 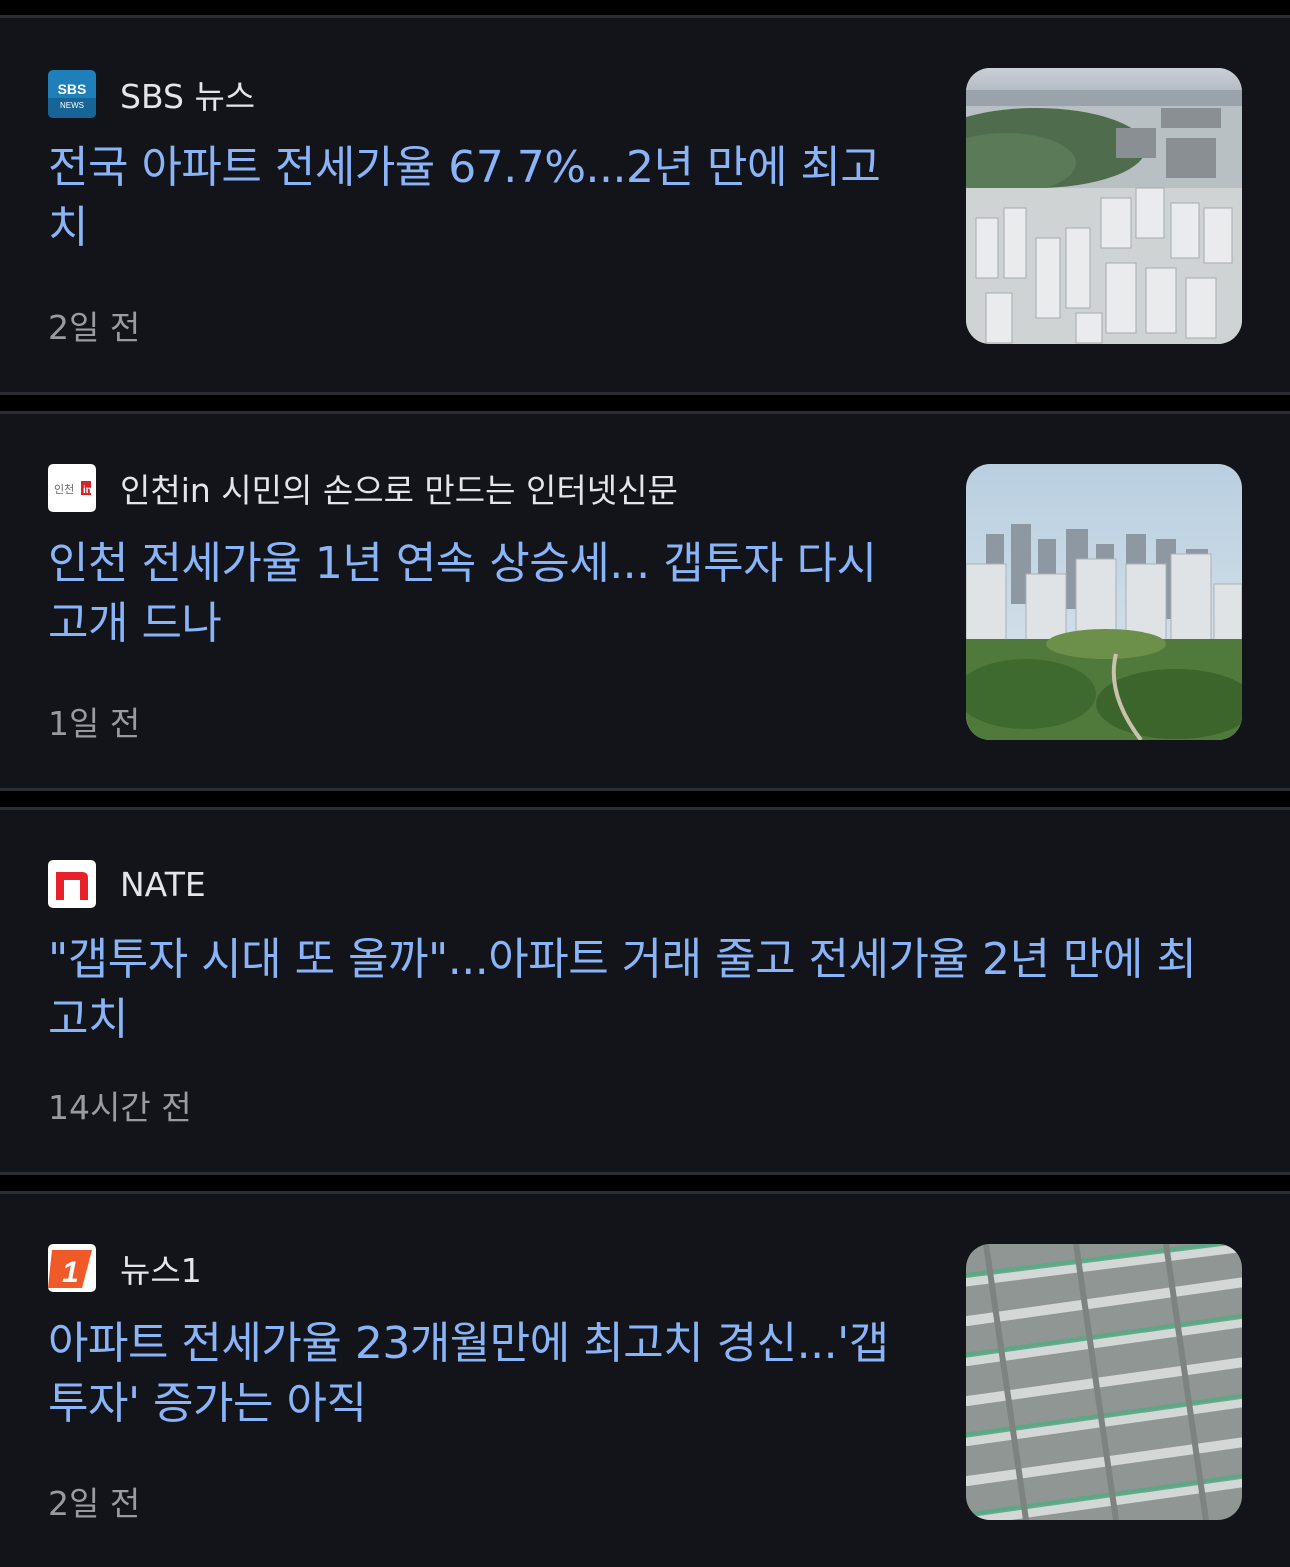 What do you see at coordinates (207, 1403) in the screenshot?
I see `headline-line: 투자' 증가는 아직` at bounding box center [207, 1403].